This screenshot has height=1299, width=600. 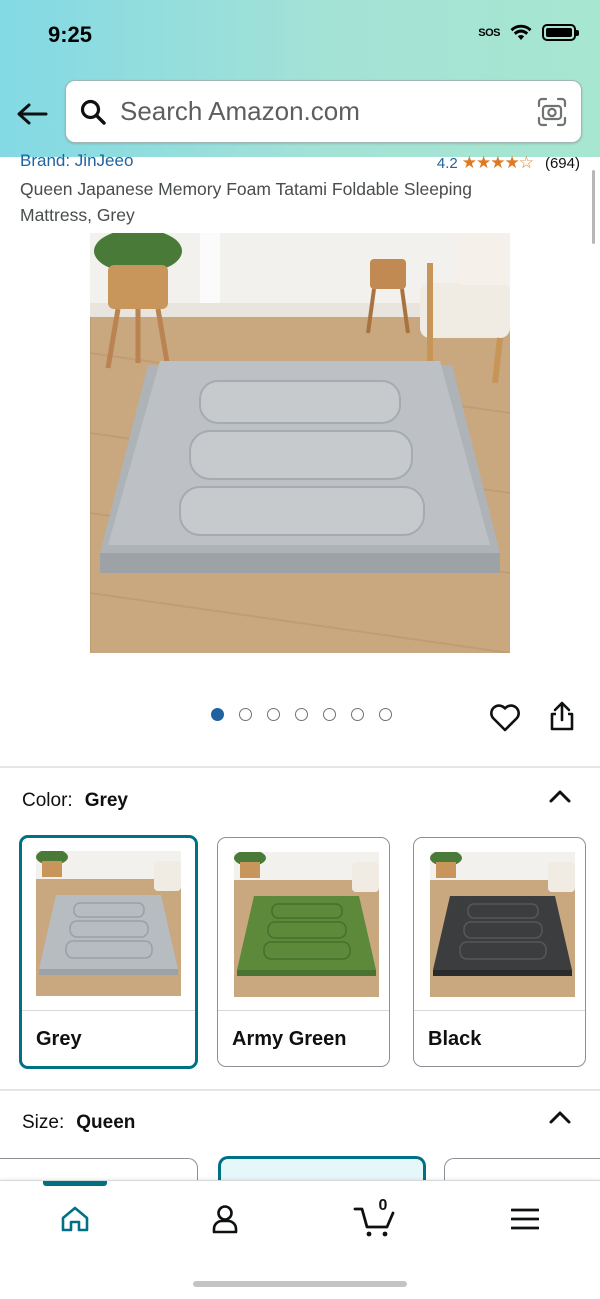 What do you see at coordinates (489, 32) in the screenshot?
I see `sos-indicator: SOS` at bounding box center [489, 32].